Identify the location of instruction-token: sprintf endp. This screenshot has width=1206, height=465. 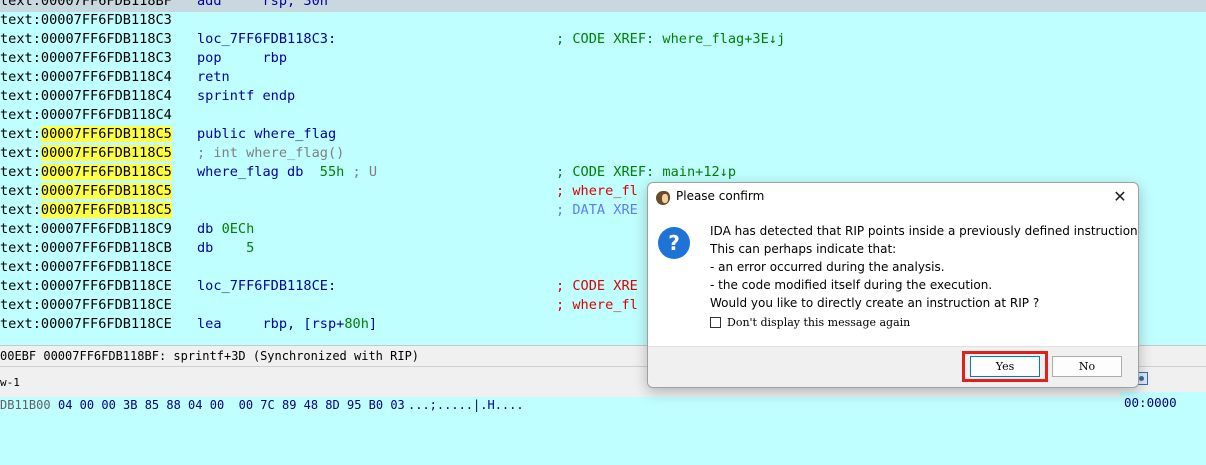
(246, 96).